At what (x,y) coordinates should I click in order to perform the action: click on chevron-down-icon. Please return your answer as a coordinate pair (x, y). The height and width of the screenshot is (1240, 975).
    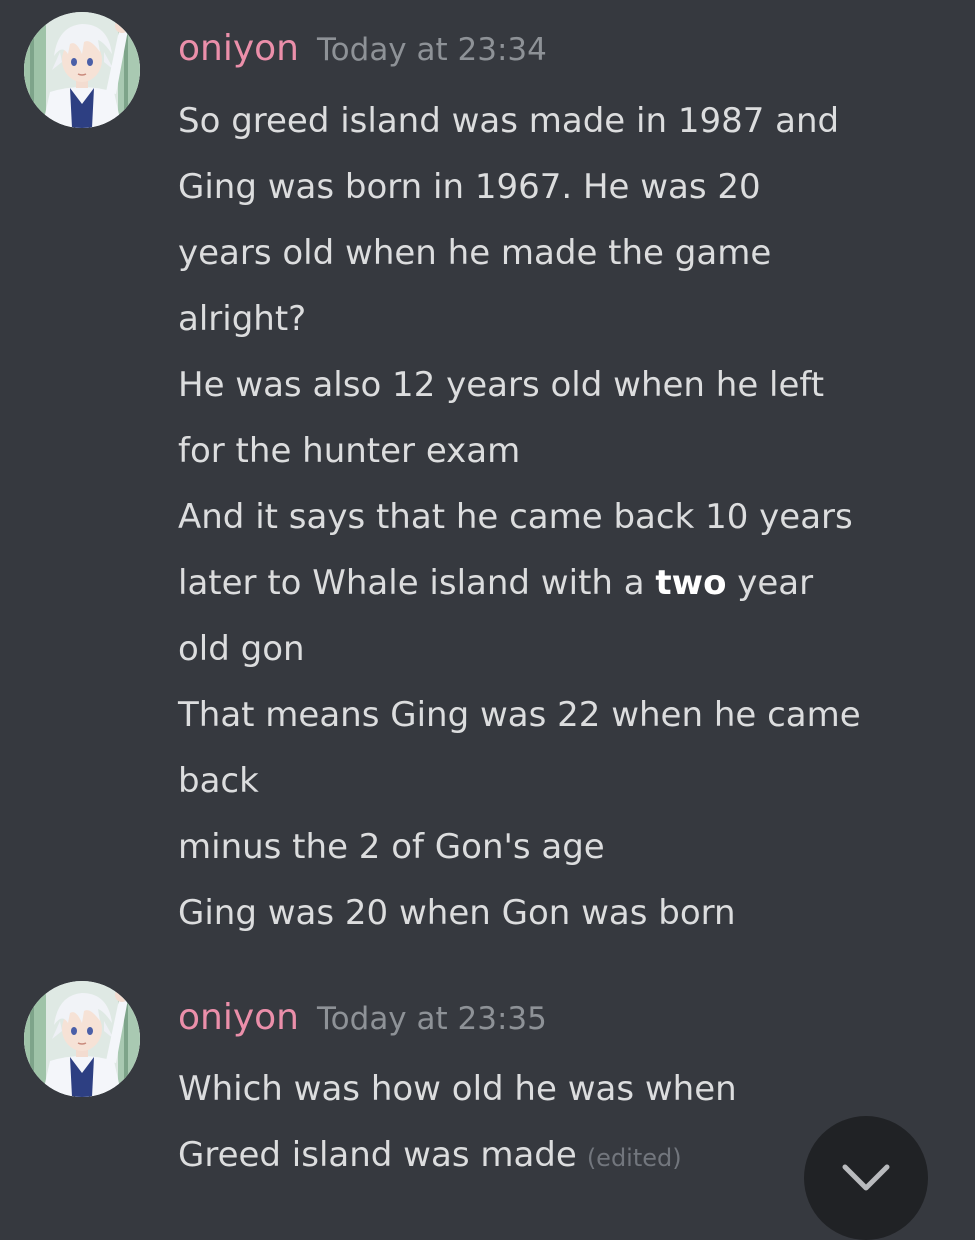
    Looking at the image, I should click on (866, 1177).